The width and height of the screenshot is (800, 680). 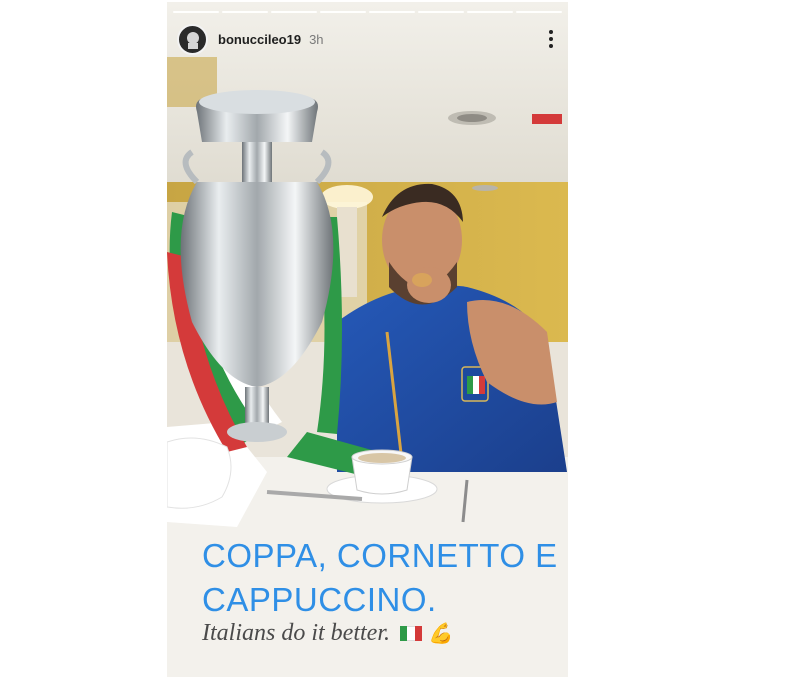 I want to click on post-timestamp: 3h, so click(x=316, y=39).